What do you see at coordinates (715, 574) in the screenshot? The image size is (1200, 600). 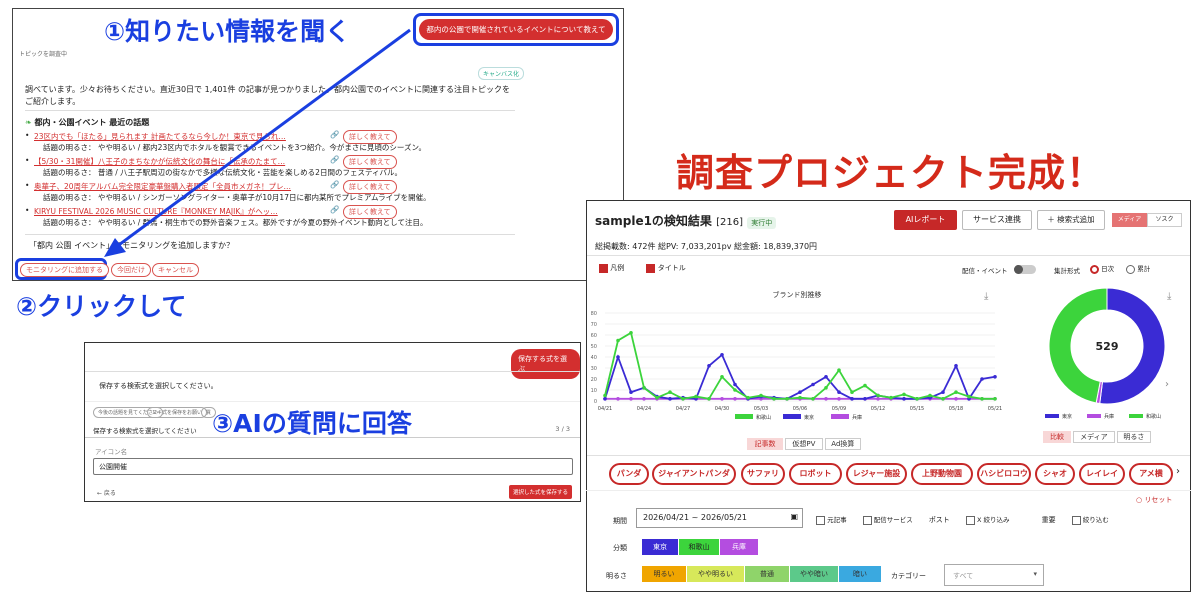 I see `bright-somewhat-bright: やや明るい` at bounding box center [715, 574].